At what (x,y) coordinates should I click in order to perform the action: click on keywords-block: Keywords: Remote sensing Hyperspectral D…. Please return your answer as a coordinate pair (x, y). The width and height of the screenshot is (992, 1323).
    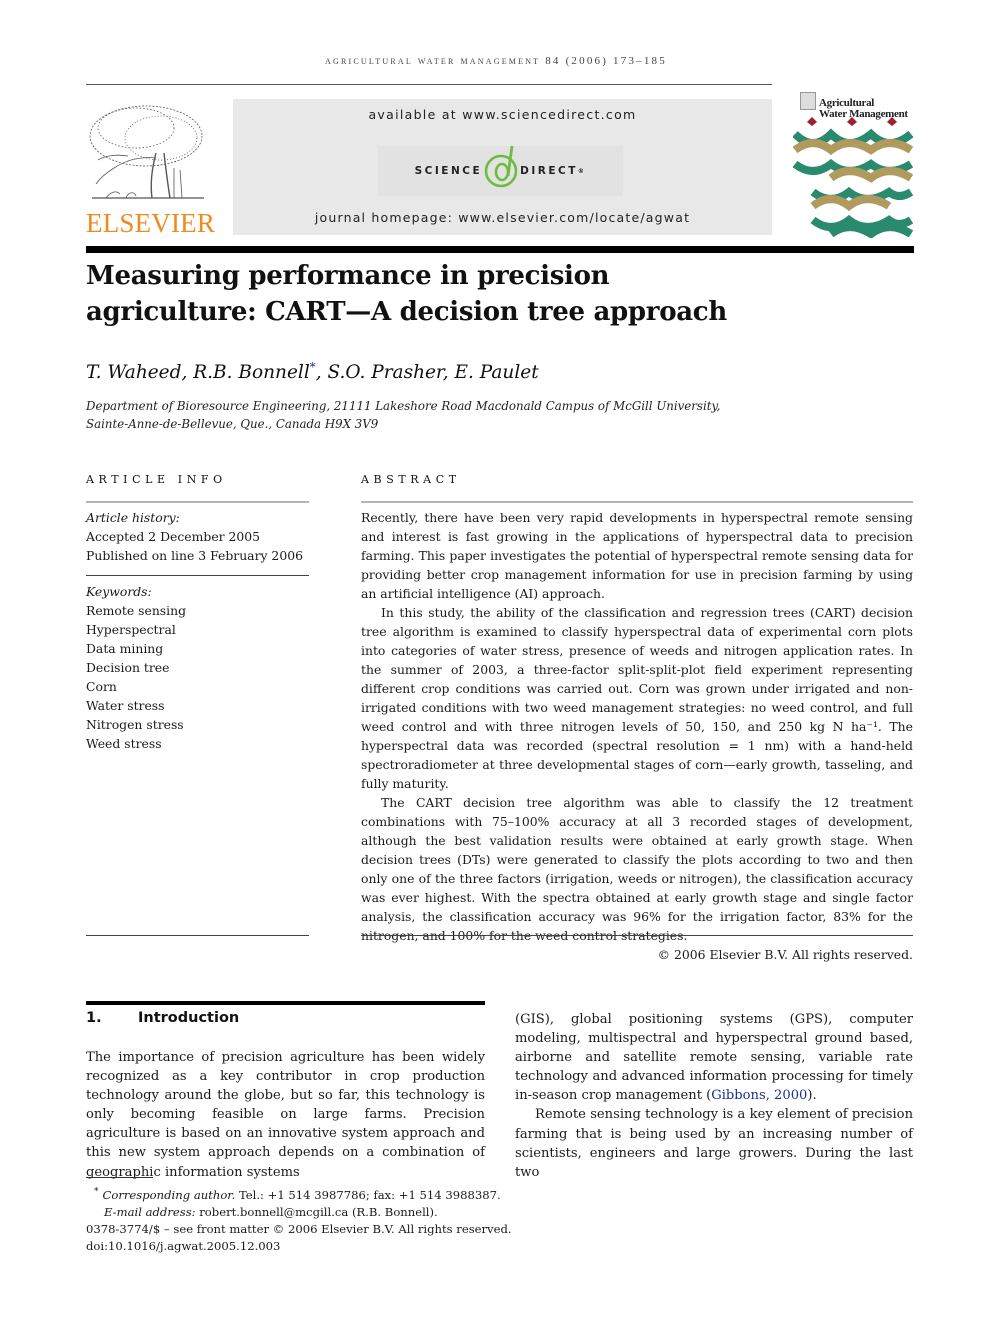
    Looking at the image, I should click on (197, 667).